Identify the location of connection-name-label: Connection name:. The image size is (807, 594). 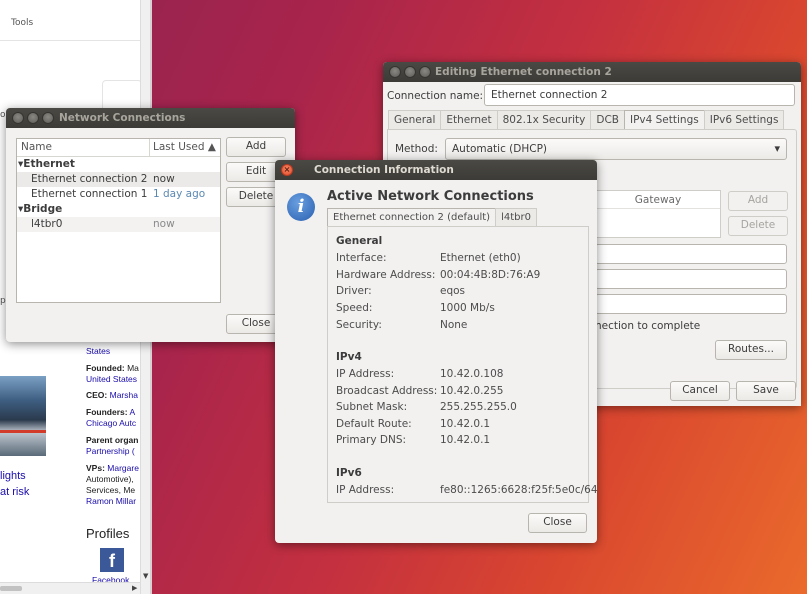
(435, 96).